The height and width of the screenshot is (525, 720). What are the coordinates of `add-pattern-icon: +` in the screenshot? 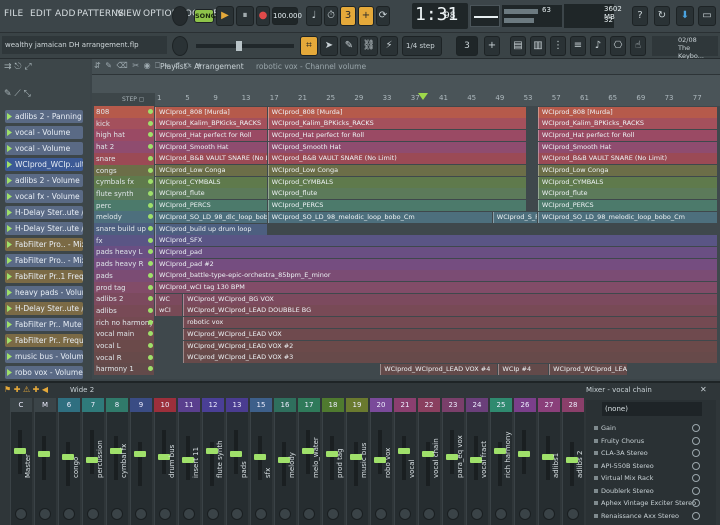 It's located at (492, 46).